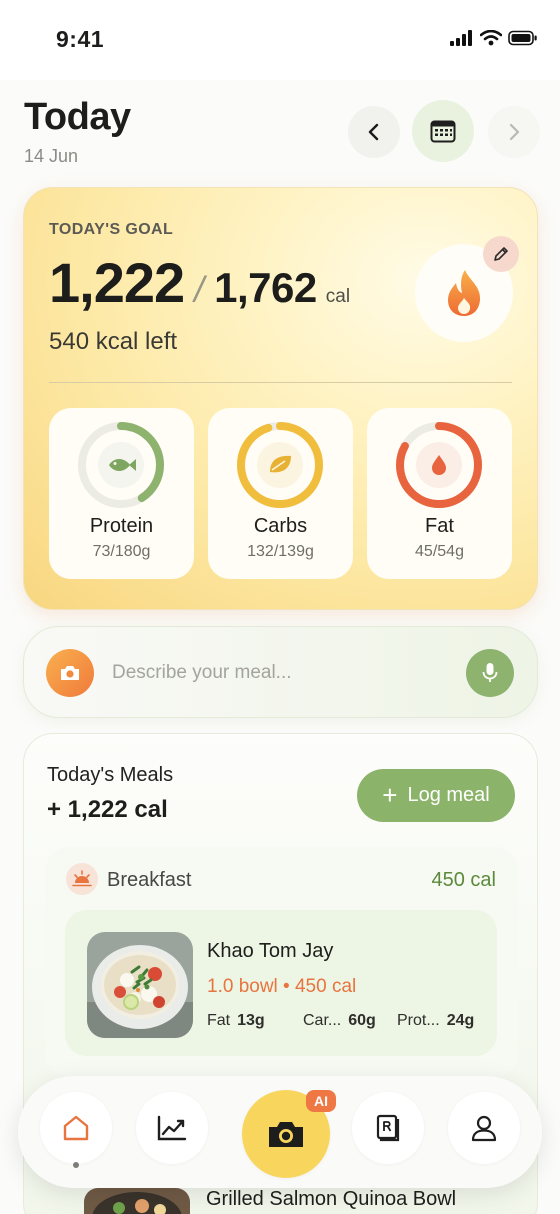 The width and height of the screenshot is (560, 1214). What do you see at coordinates (280, 40) in the screenshot?
I see `status-bar: 9:41` at bounding box center [280, 40].